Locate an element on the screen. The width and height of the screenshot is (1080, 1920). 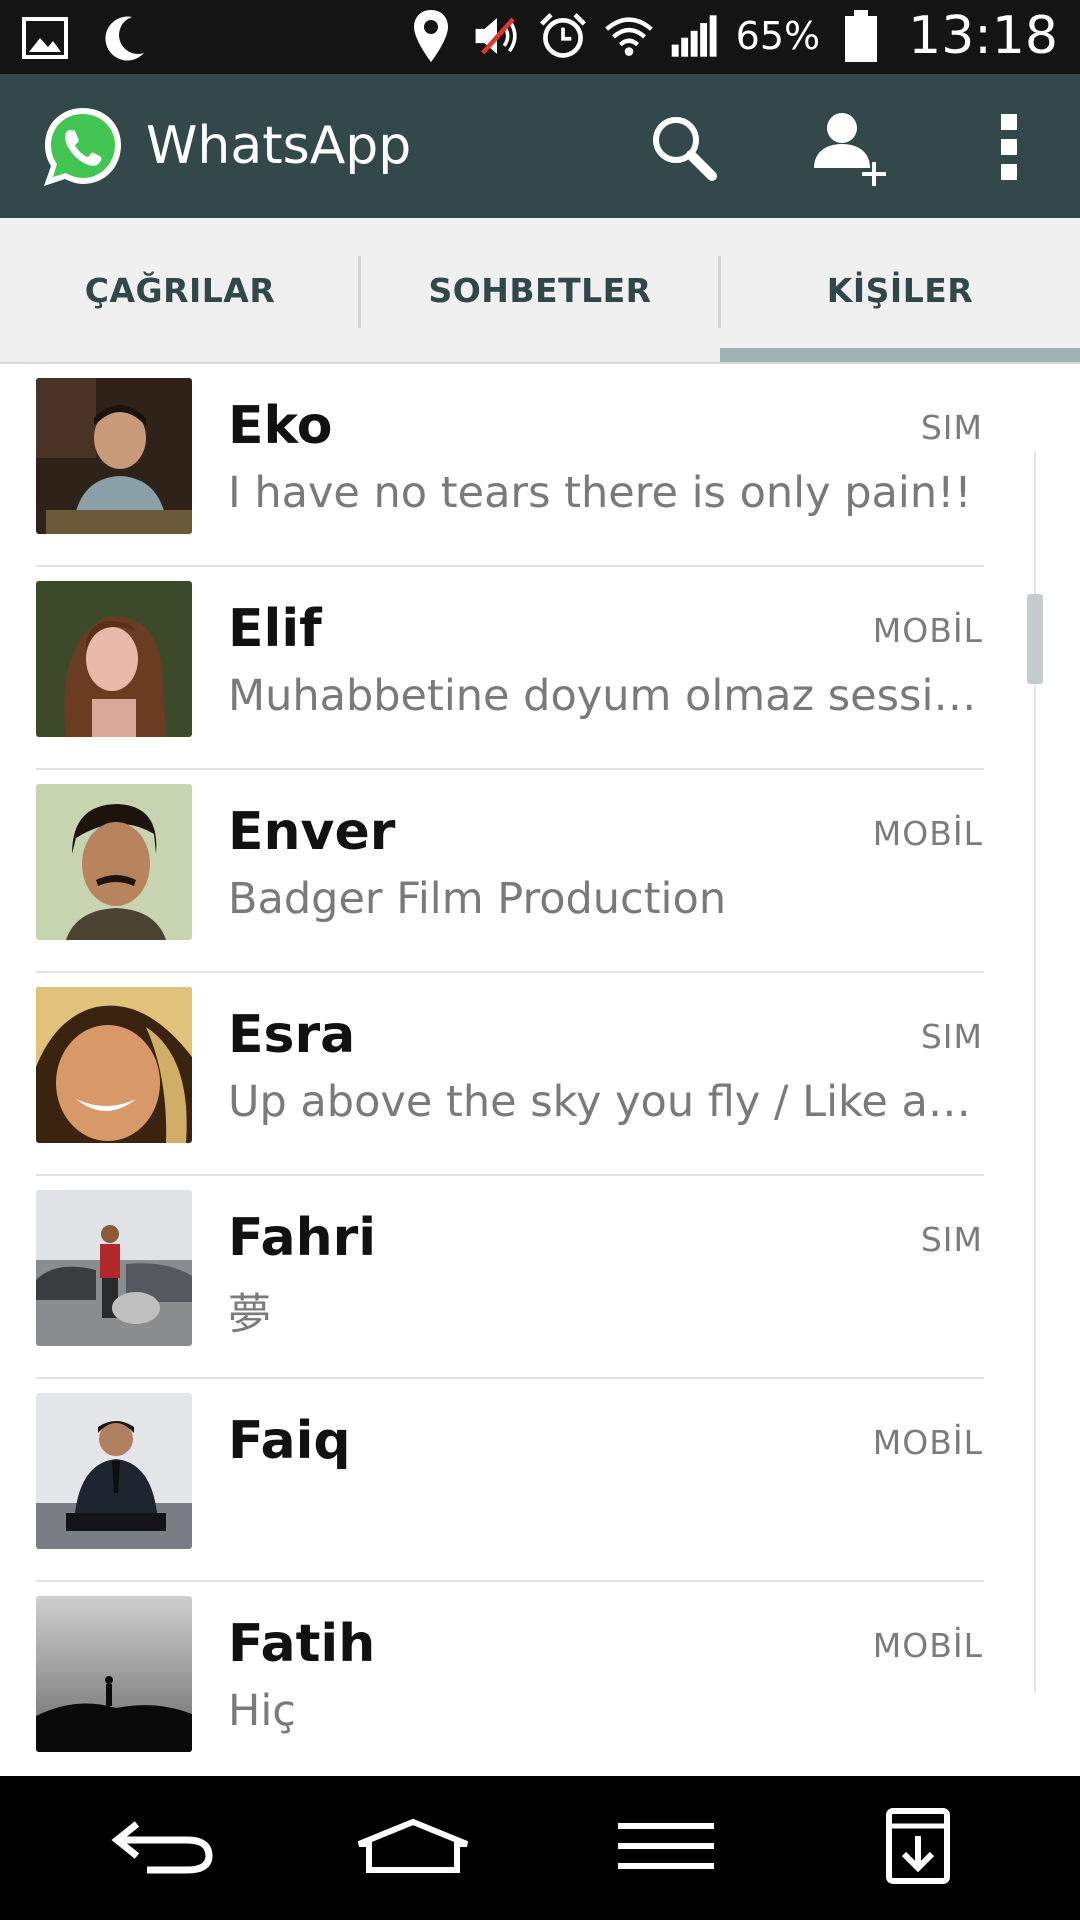
contact-name: Enver is located at coordinates (312, 832).